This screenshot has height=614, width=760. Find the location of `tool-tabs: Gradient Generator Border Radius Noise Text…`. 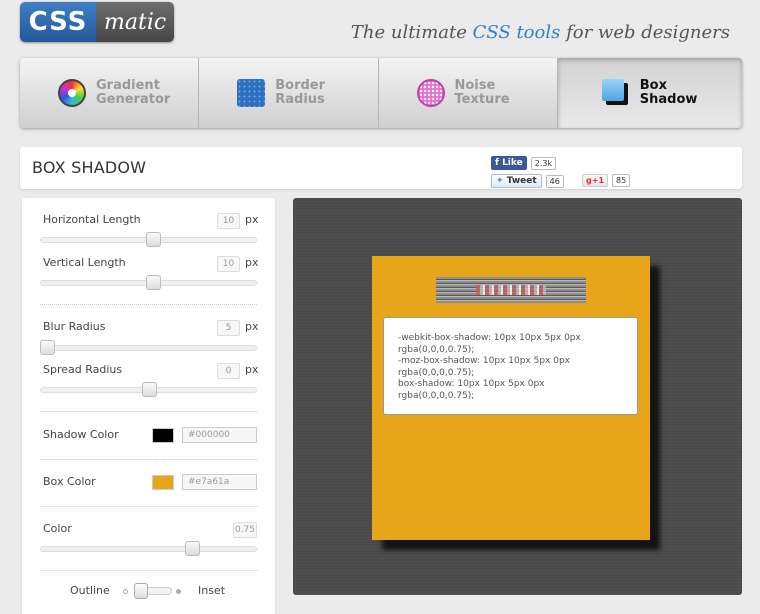

tool-tabs: Gradient Generator Border Radius Noise Text… is located at coordinates (381, 93).